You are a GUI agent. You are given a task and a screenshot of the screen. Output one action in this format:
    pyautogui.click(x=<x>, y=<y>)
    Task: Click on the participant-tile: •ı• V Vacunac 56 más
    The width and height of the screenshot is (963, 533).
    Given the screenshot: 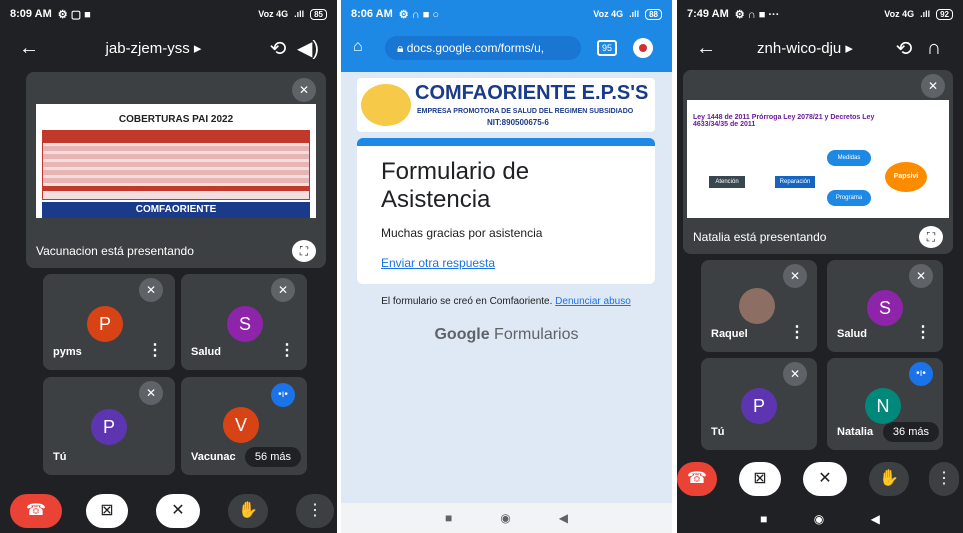 What is the action you would take?
    pyautogui.click(x=244, y=426)
    